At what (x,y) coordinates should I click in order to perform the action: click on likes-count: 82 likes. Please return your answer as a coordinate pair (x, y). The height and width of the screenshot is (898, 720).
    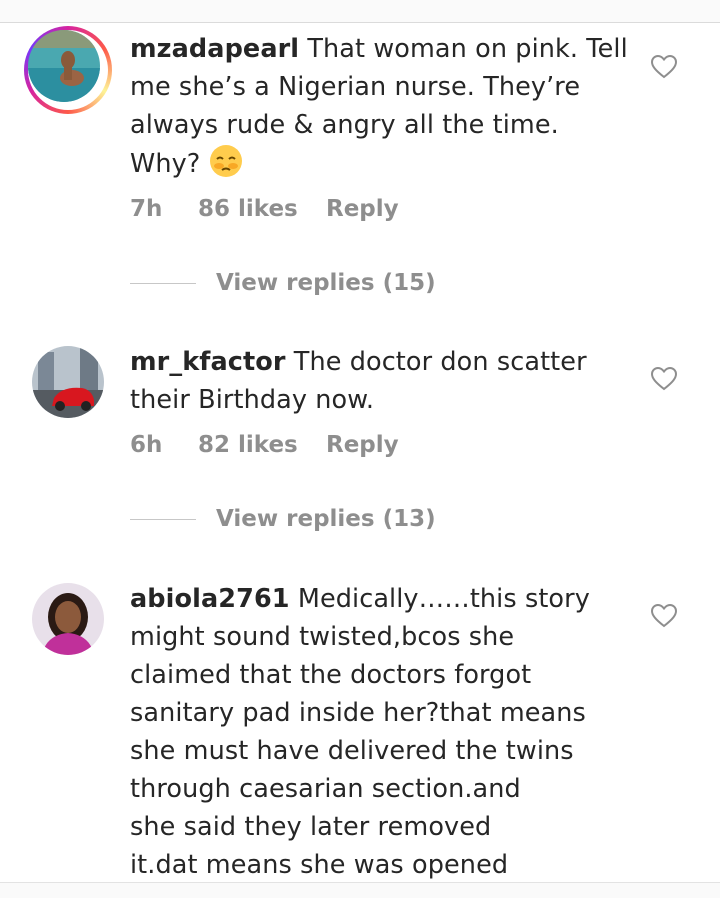
    Looking at the image, I should click on (262, 445).